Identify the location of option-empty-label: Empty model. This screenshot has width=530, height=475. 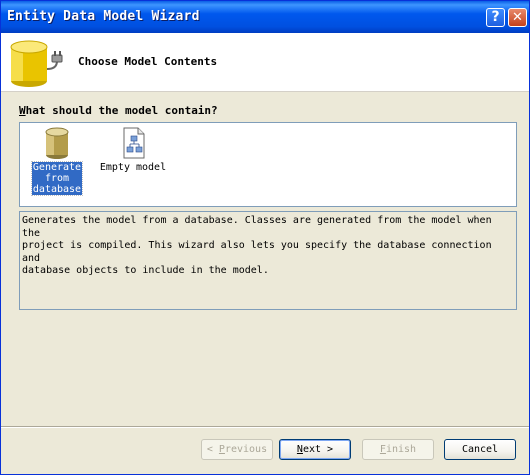
(133, 167).